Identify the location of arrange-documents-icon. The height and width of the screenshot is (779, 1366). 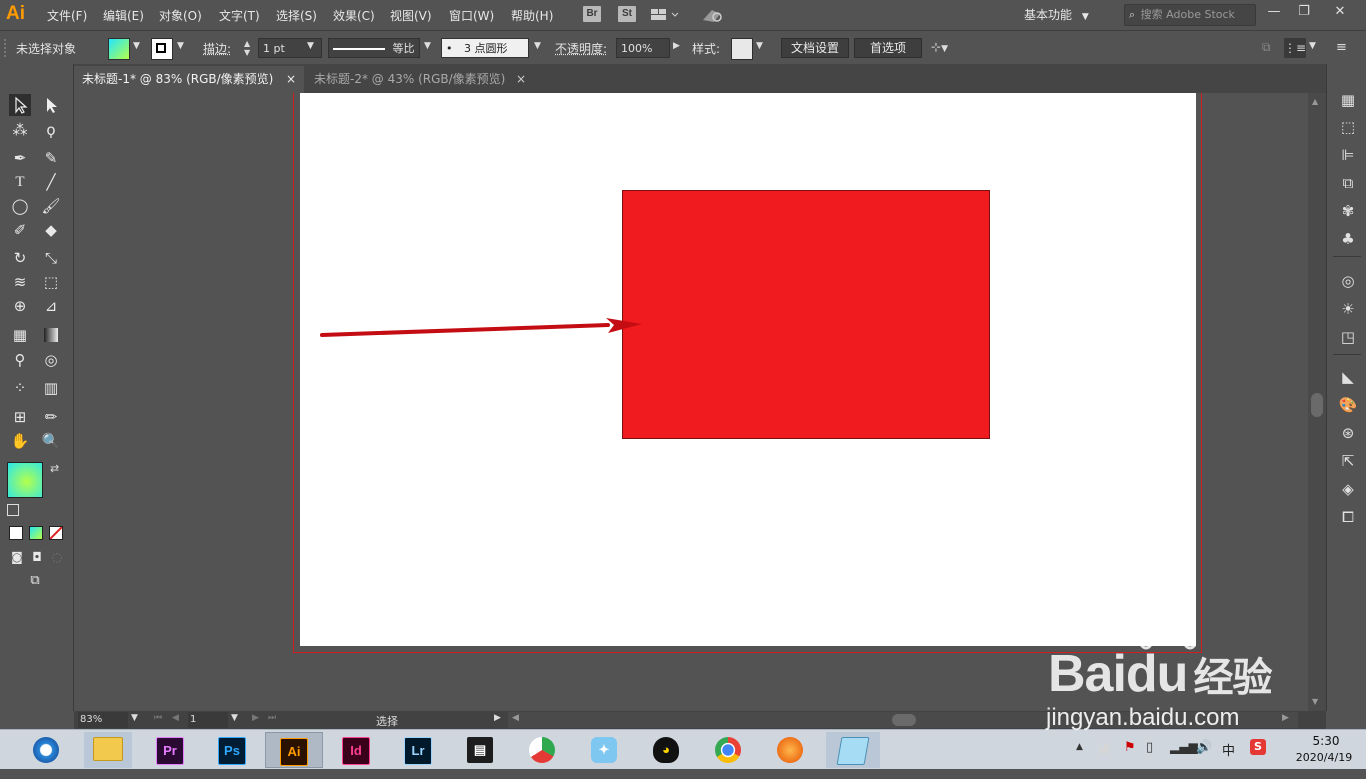
(665, 15).